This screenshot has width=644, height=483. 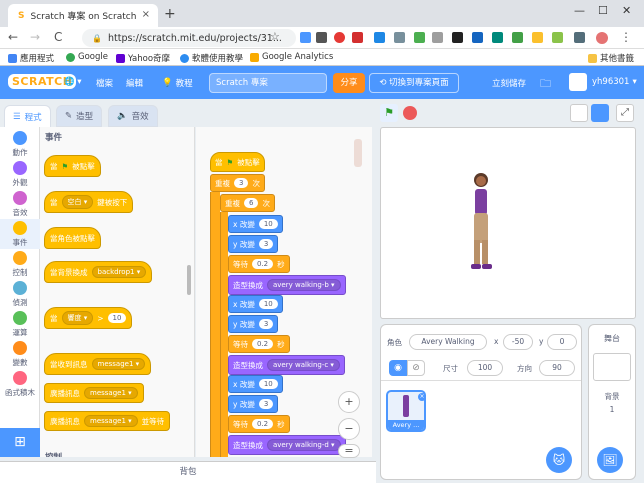 I want to click on tab-code: ☰ 程式, so click(x=27, y=116).